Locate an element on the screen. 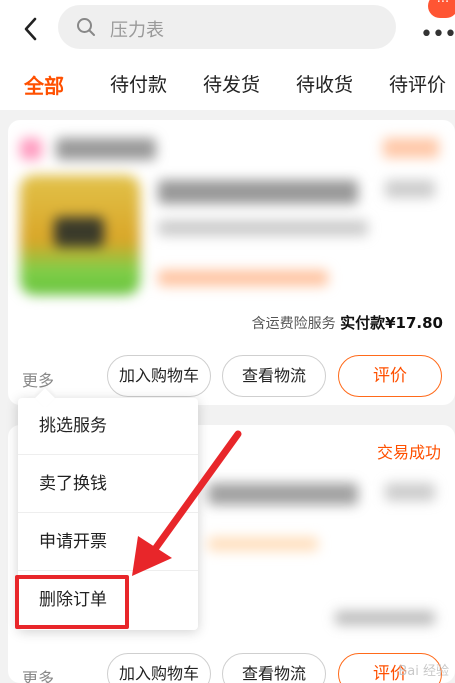 The width and height of the screenshot is (455, 683). top-bar: 压力表 ··· ••• is located at coordinates (227, 29).